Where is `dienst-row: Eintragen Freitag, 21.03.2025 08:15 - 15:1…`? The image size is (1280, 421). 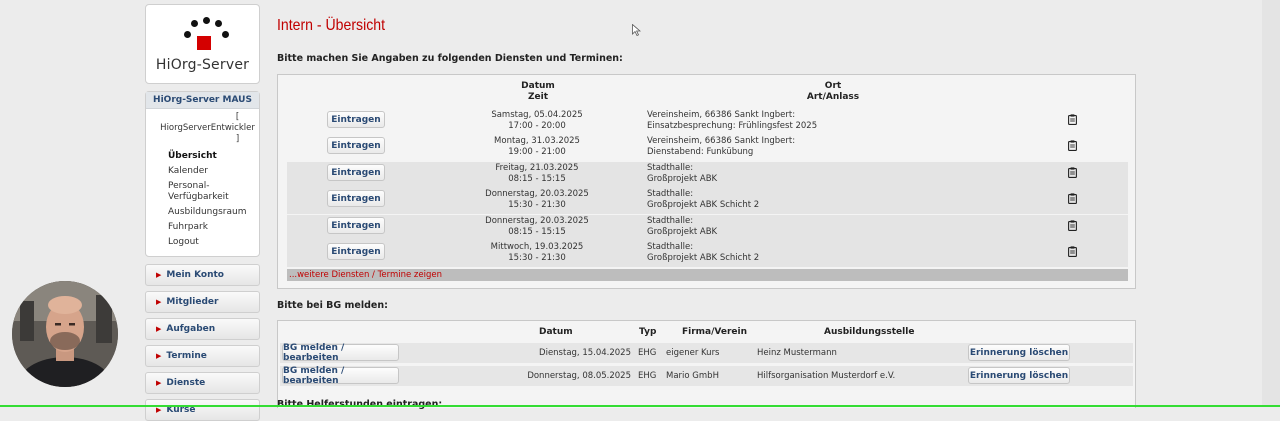
dienst-row: Eintragen Freitag, 21.03.2025 08:15 - 15:1… is located at coordinates (707, 175).